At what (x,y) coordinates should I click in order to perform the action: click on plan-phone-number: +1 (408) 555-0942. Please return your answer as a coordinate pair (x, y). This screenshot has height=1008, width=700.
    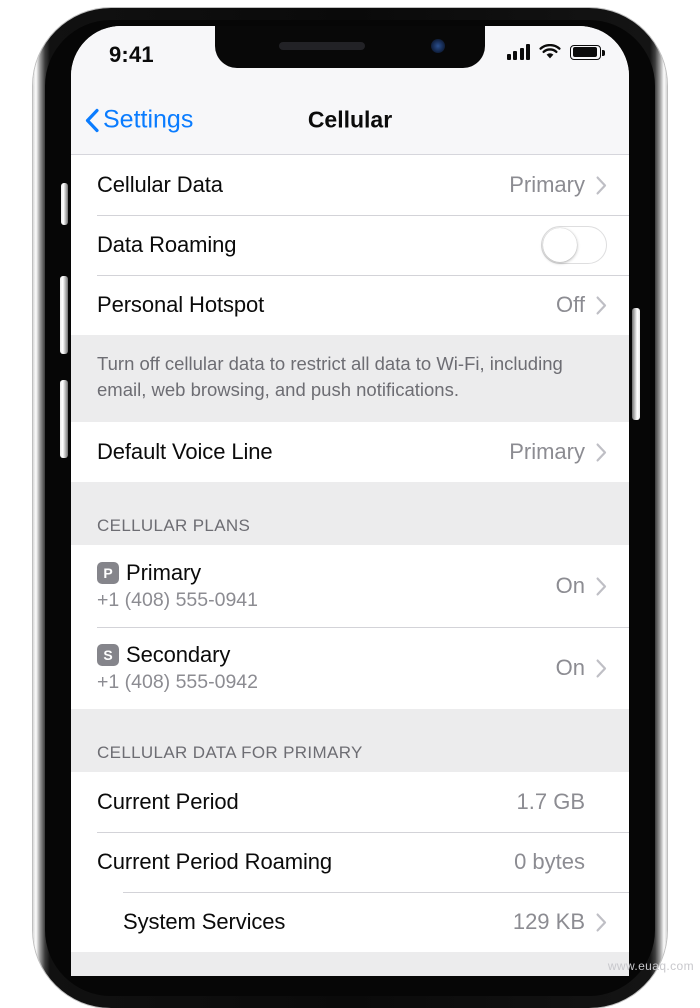
    Looking at the image, I should click on (177, 682).